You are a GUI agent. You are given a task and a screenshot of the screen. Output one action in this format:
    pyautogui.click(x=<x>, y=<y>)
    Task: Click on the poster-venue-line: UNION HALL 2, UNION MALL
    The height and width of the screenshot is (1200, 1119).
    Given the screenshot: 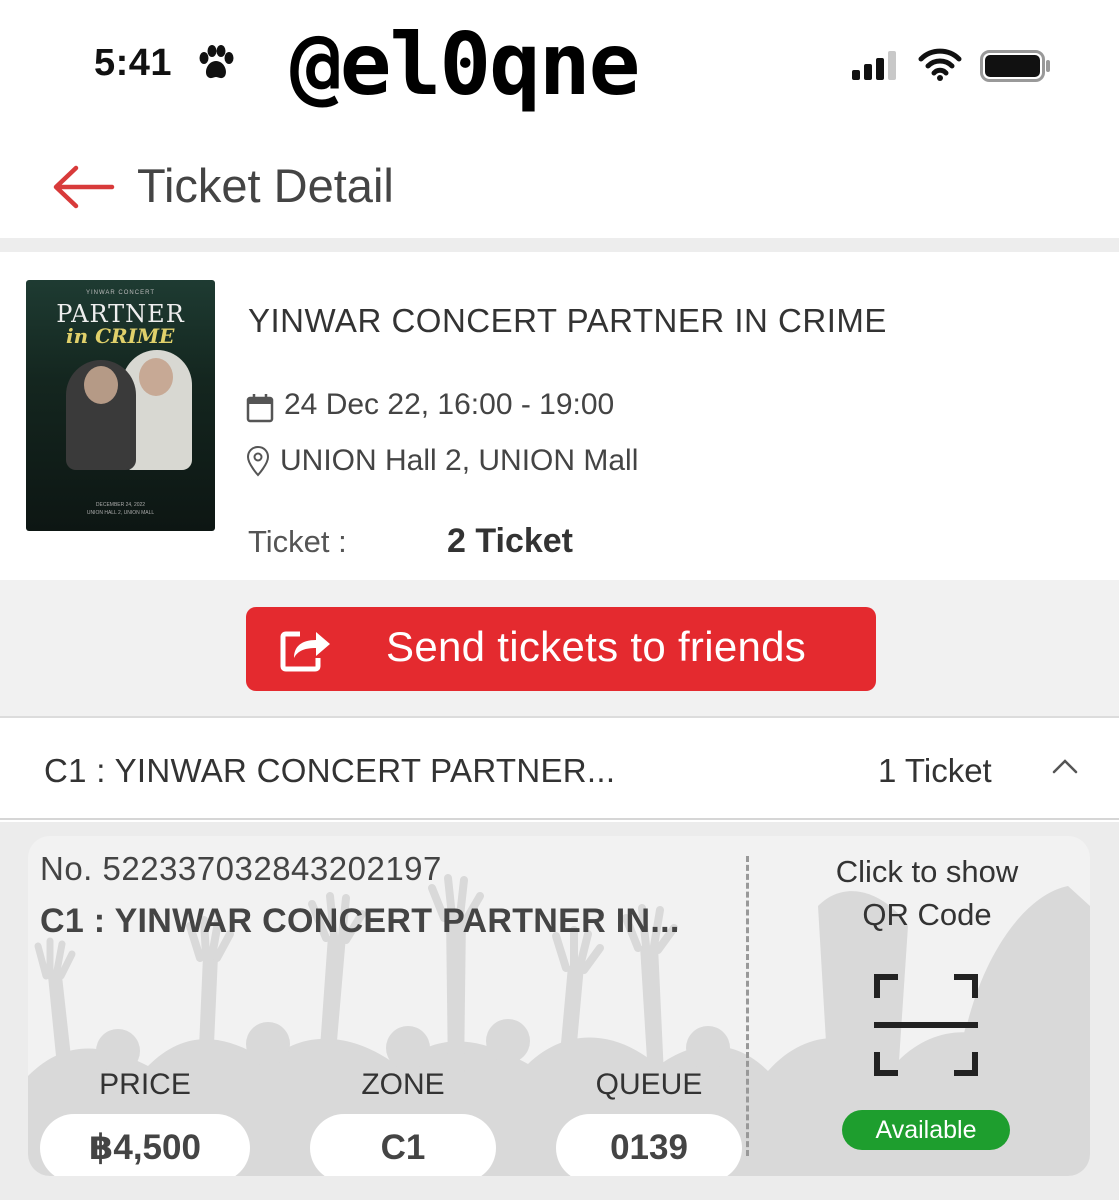 What is the action you would take?
    pyautogui.click(x=120, y=513)
    